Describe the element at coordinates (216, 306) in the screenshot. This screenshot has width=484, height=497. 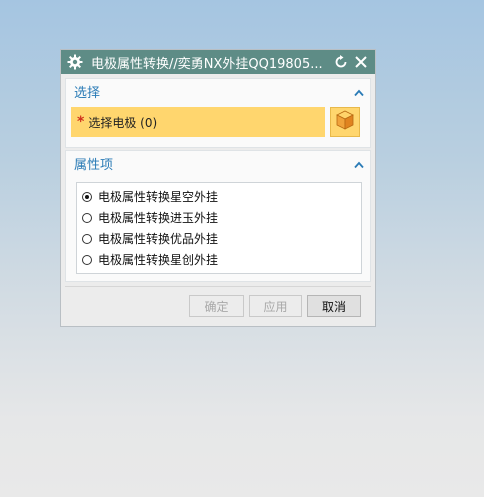
I see `ok-button: 确定` at that location.